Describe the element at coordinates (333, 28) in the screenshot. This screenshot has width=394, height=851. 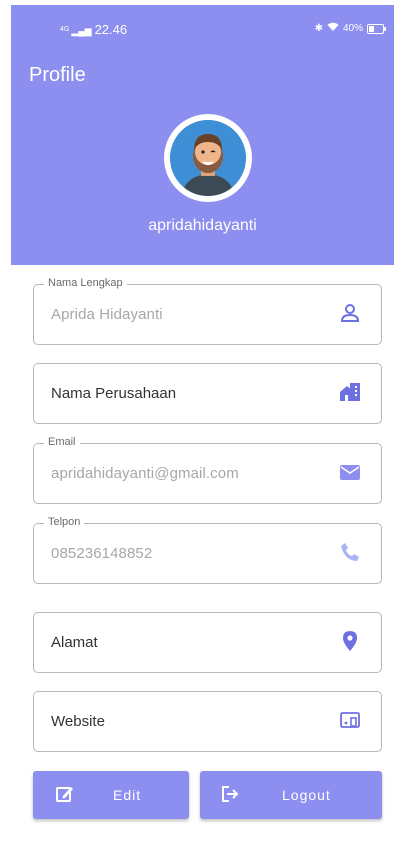
I see `wifi-icon` at that location.